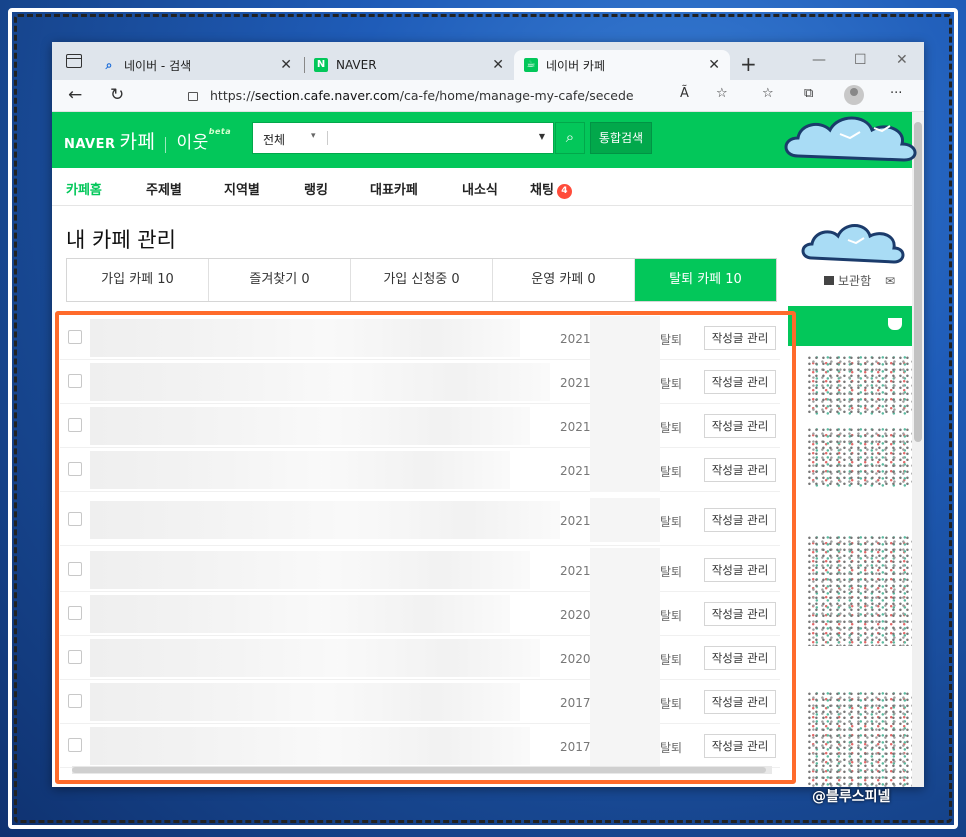 The width and height of the screenshot is (966, 837). I want to click on storage-link: 보관함 ✉, so click(859, 280).